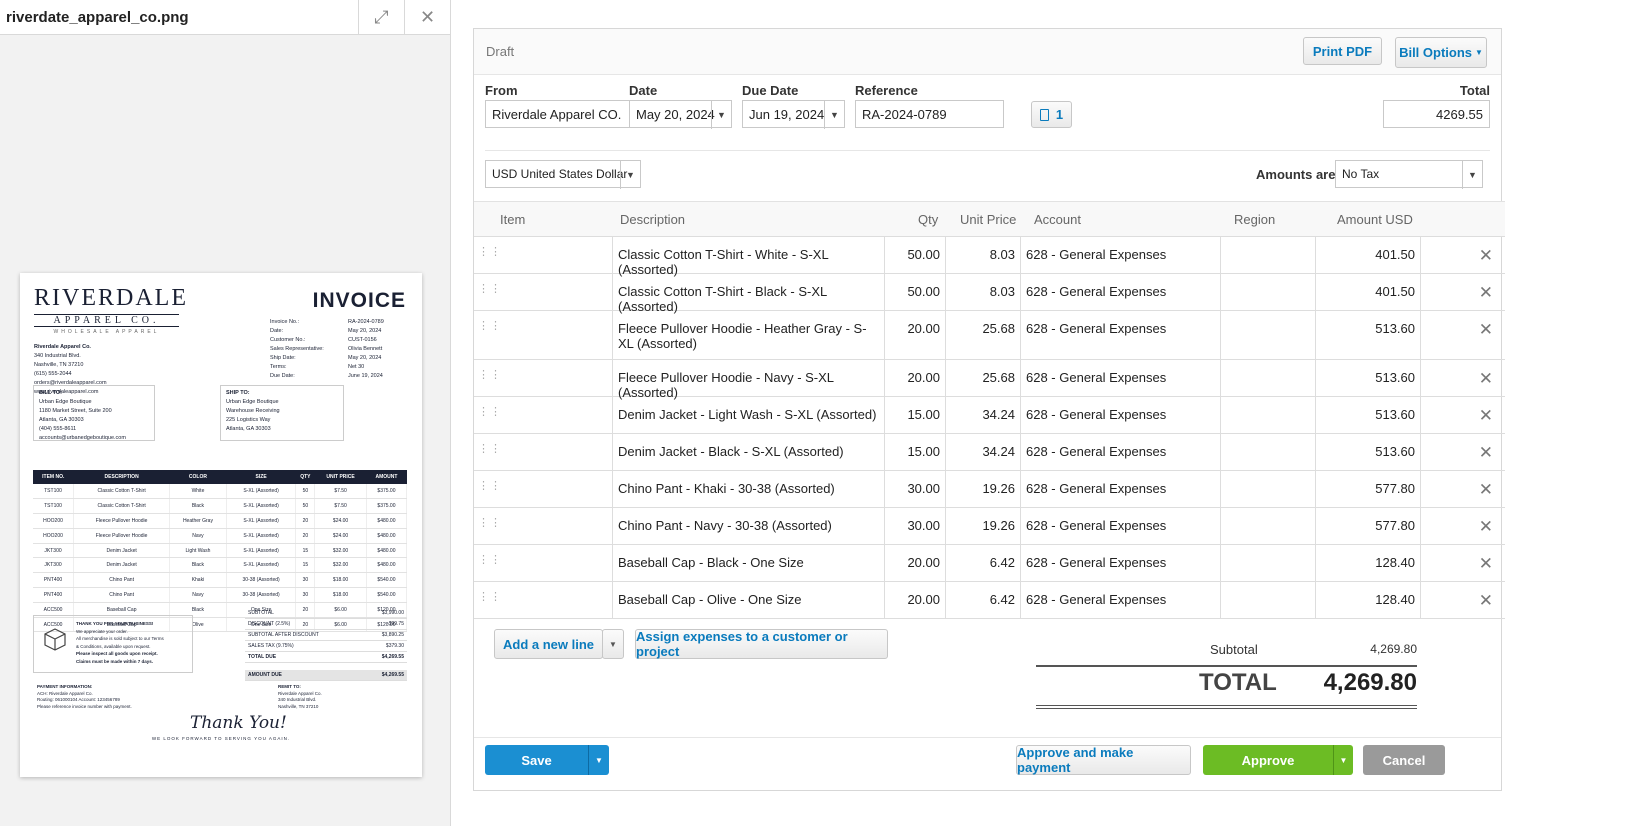 The width and height of the screenshot is (1646, 826). What do you see at coordinates (749, 526) in the screenshot?
I see `description-cell: Chino Pant - Navy - 30-38 (Assorted)` at bounding box center [749, 526].